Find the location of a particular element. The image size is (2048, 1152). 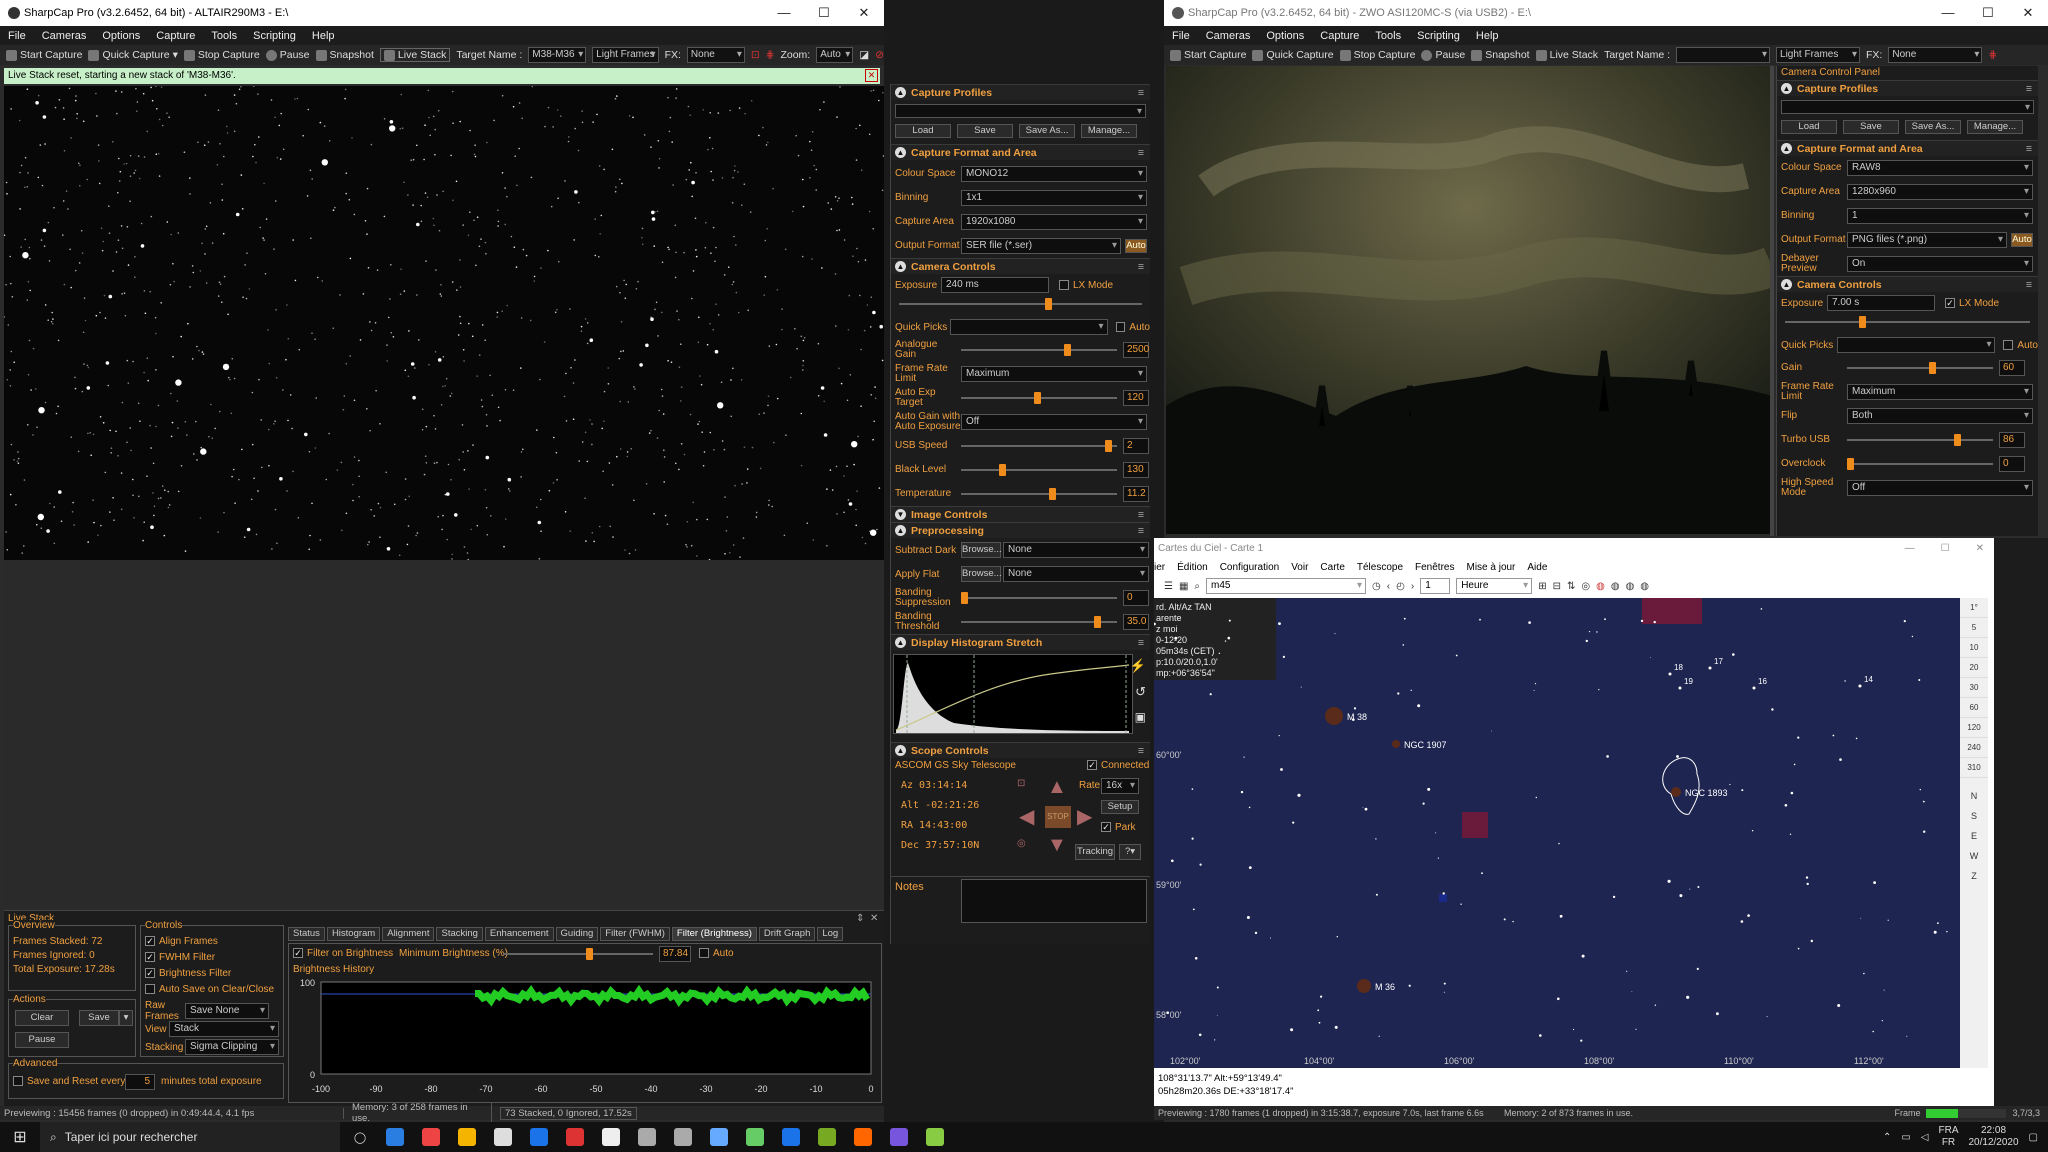

fov-scale-button: 120 is located at coordinates (1974, 728).